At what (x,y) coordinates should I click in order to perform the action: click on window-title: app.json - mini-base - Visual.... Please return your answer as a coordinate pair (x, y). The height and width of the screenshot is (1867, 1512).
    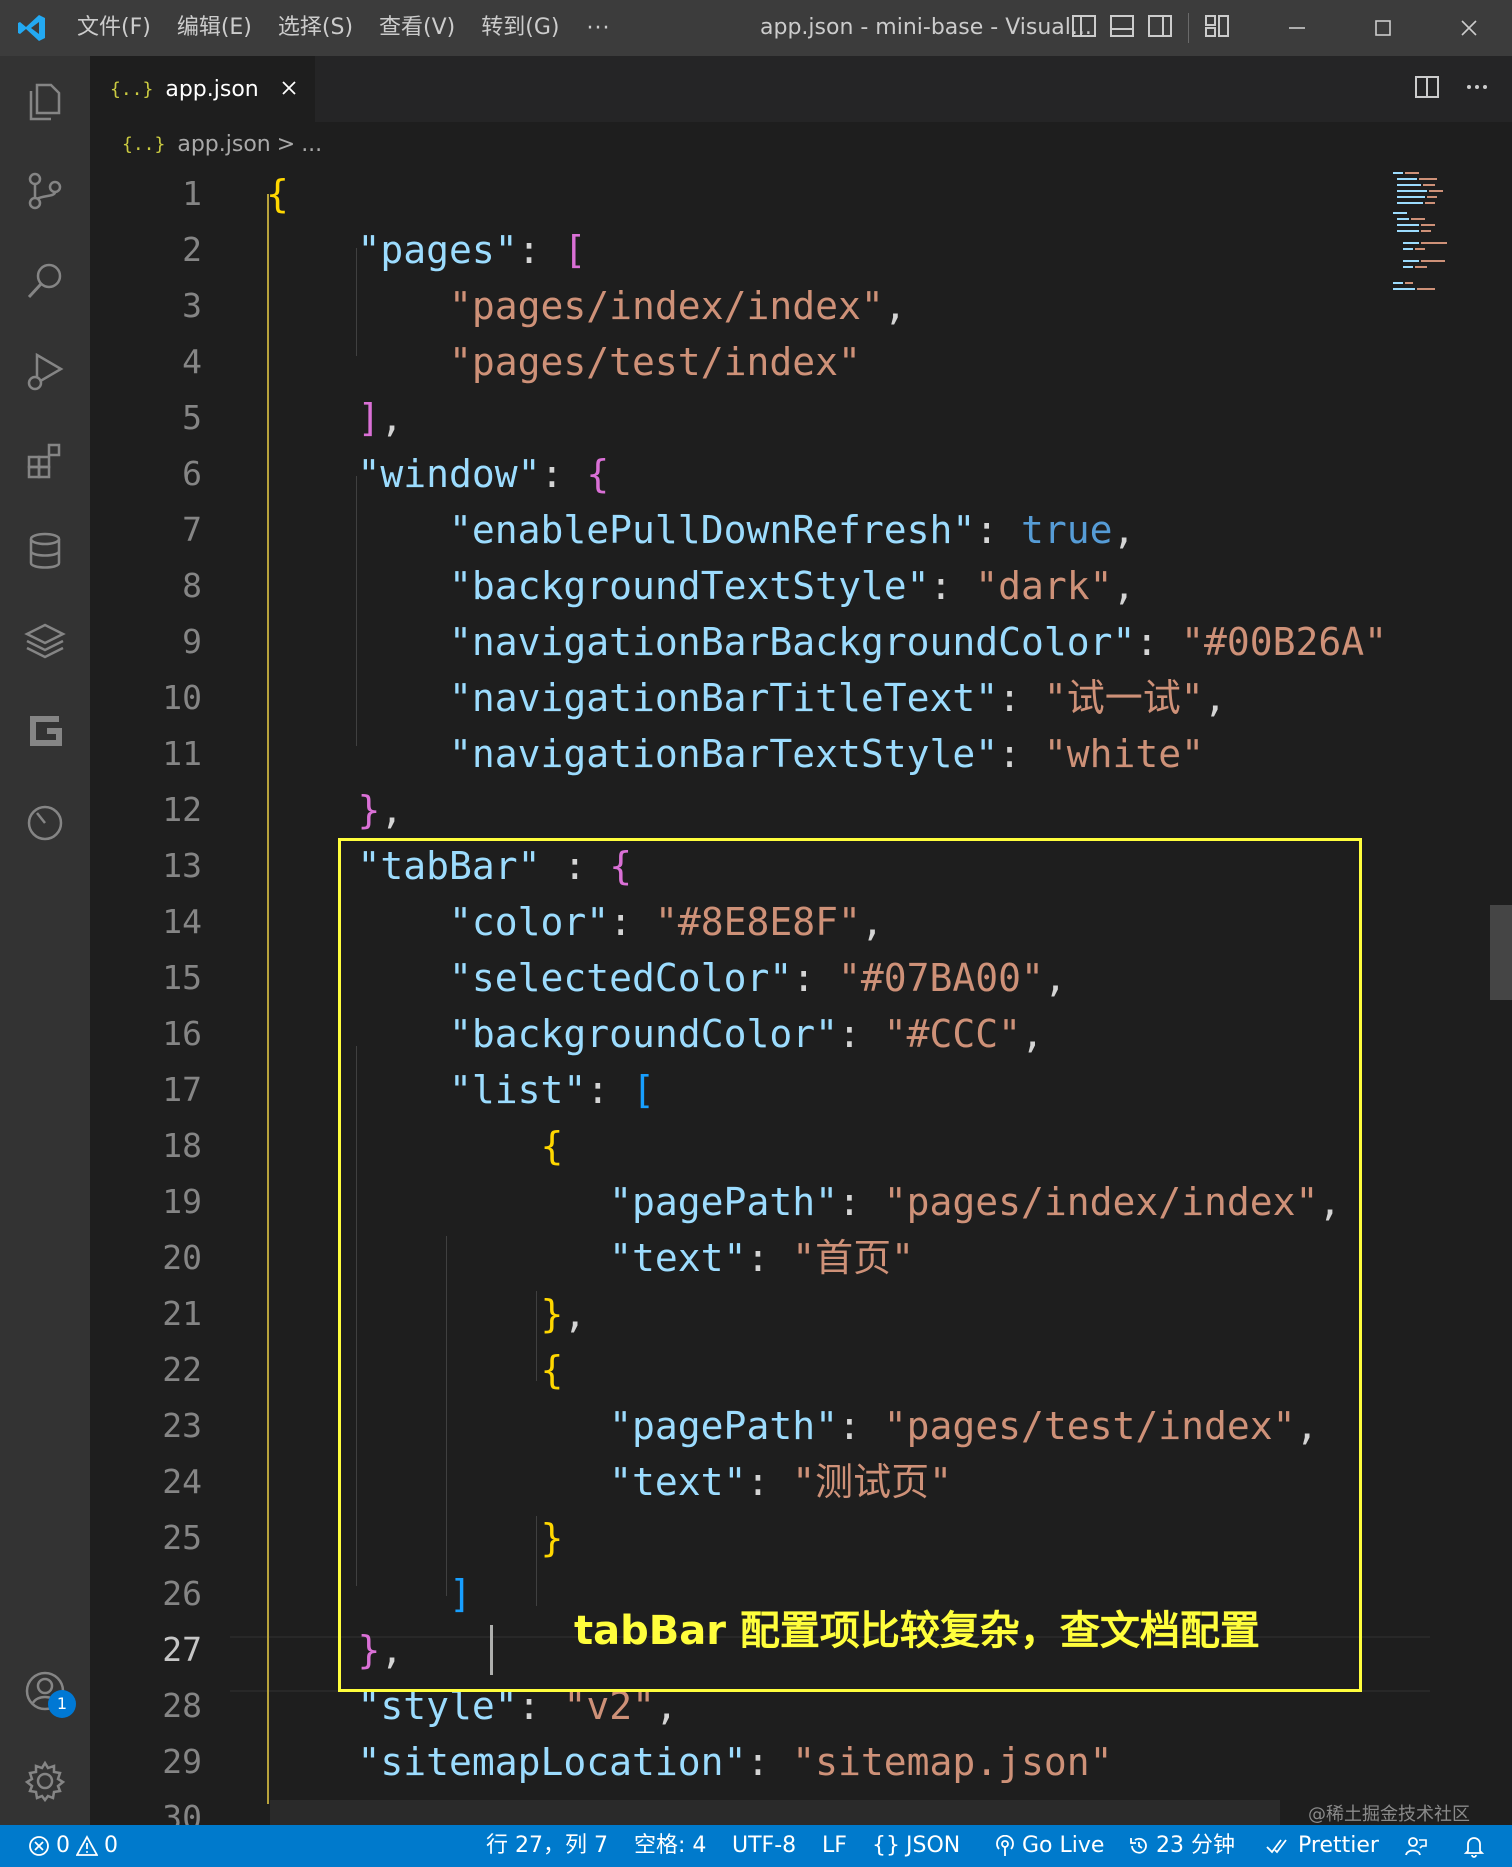
    Looking at the image, I should click on (926, 27).